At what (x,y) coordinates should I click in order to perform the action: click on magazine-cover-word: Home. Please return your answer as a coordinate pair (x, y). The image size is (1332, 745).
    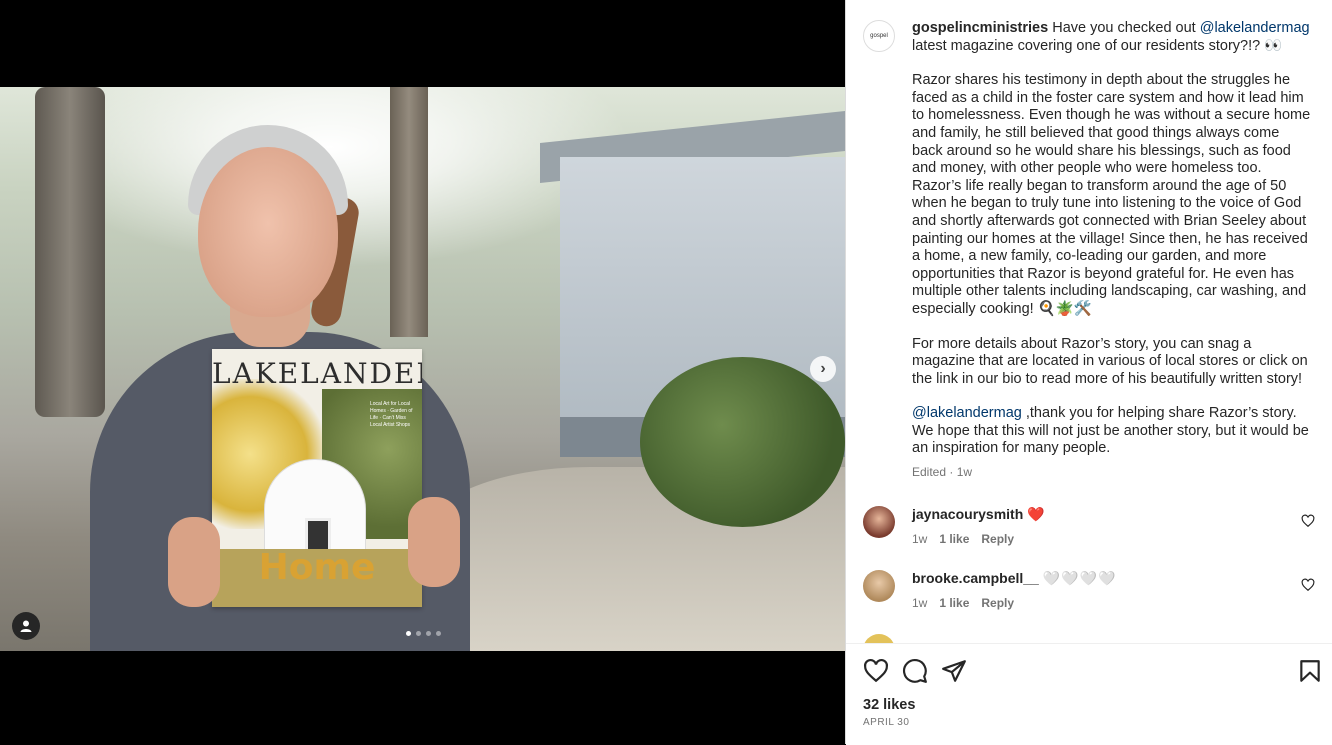
    Looking at the image, I should click on (317, 567).